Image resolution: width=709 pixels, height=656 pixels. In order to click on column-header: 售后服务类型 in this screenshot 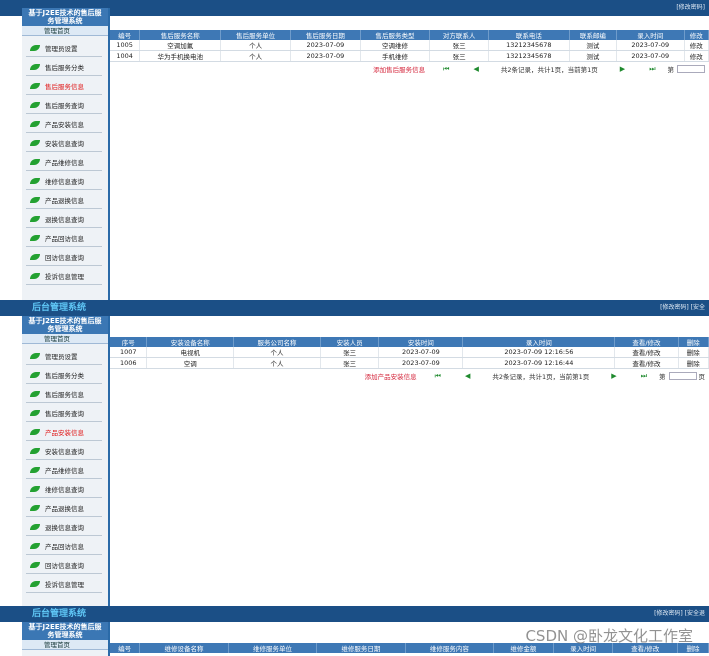, I will do `click(395, 35)`.